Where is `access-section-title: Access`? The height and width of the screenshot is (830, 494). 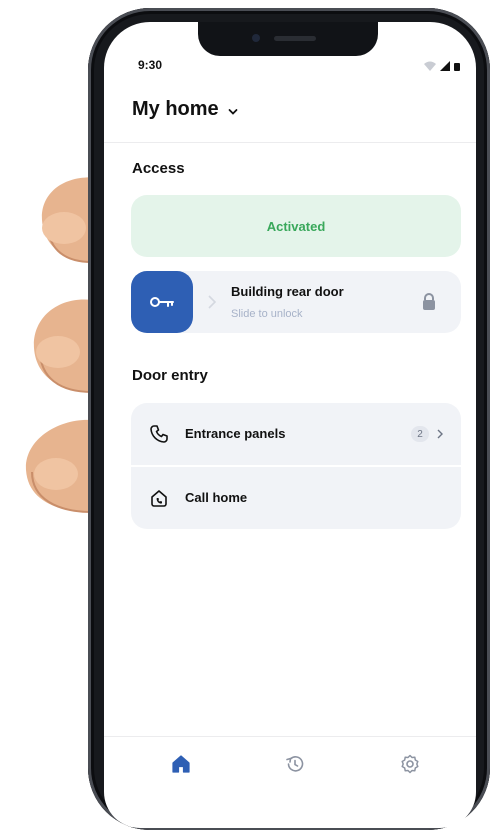
access-section-title: Access is located at coordinates (158, 168).